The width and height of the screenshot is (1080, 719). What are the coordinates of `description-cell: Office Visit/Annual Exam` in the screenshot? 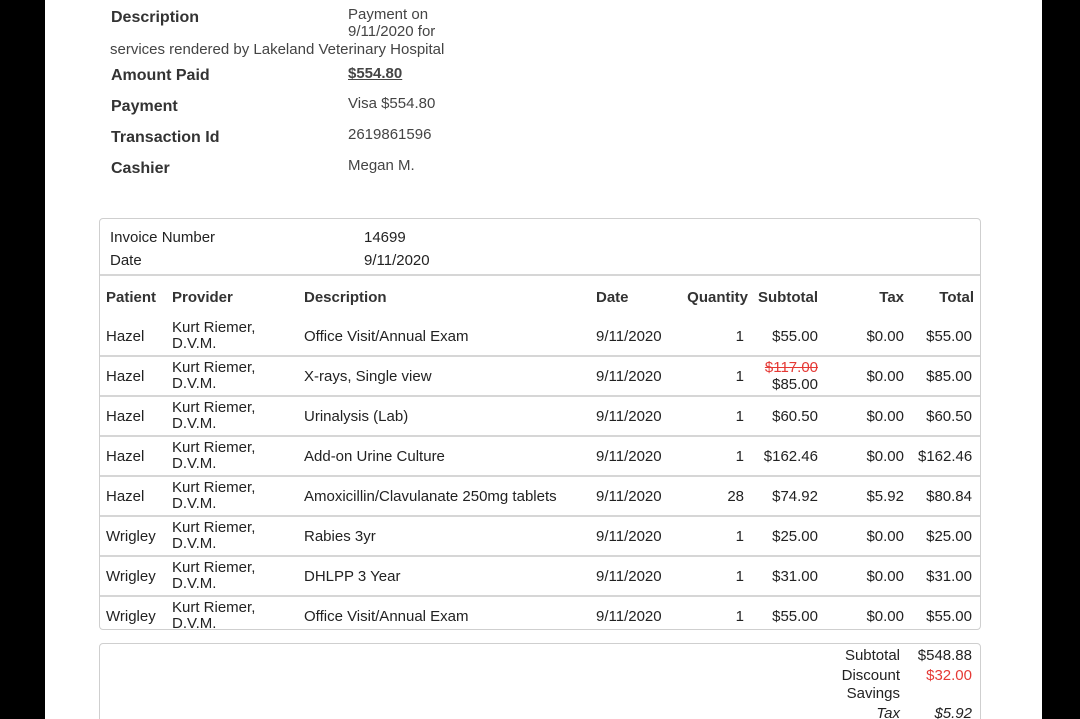 It's located at (386, 336).